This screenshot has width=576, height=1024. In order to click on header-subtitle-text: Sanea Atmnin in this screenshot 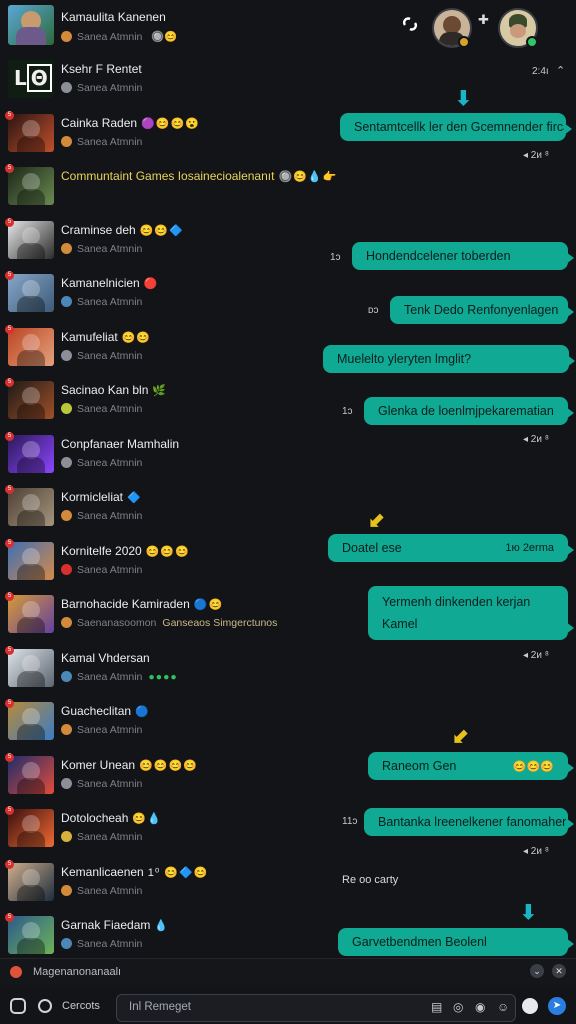, I will do `click(110, 37)`.